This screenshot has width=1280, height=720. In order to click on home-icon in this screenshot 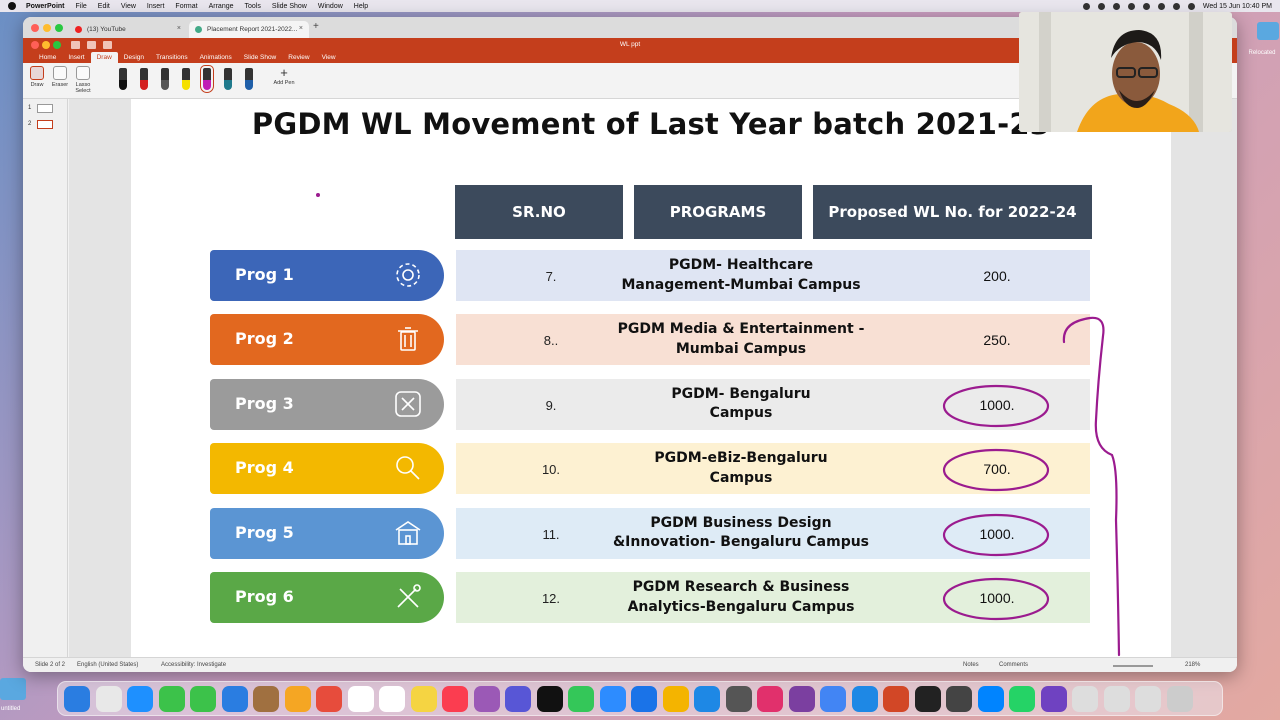, I will do `click(75, 45)`.